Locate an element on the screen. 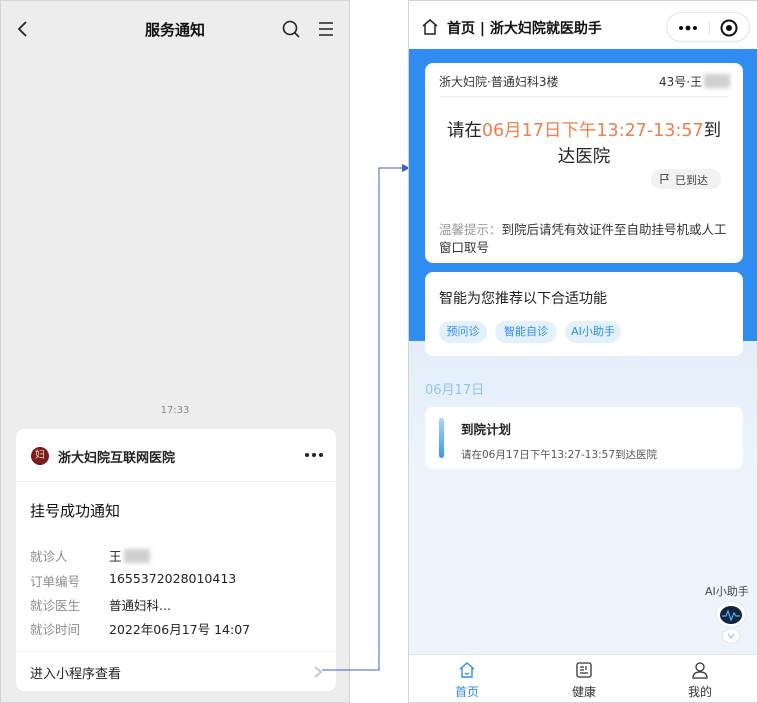  search-icon is located at coordinates (291, 29).